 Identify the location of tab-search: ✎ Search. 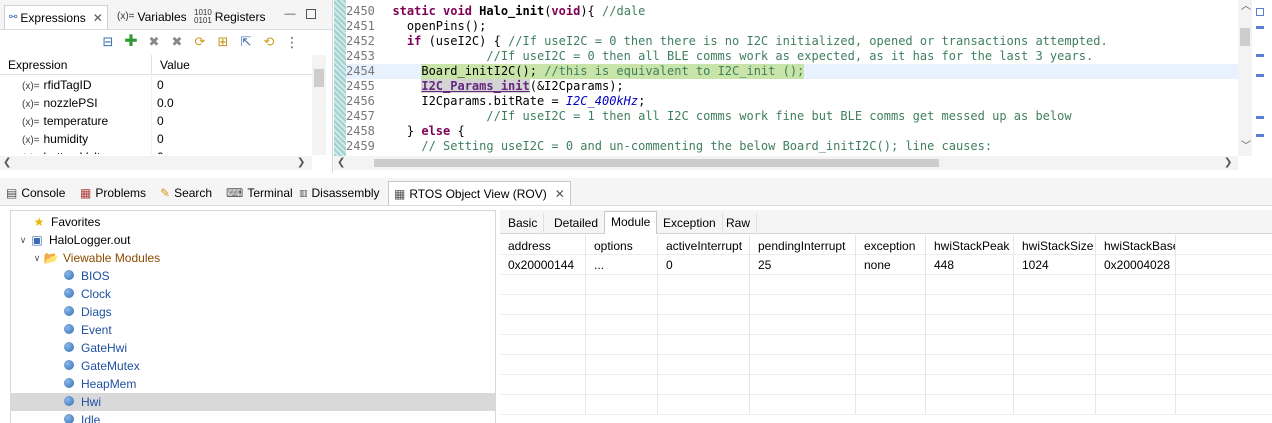
(186, 193).